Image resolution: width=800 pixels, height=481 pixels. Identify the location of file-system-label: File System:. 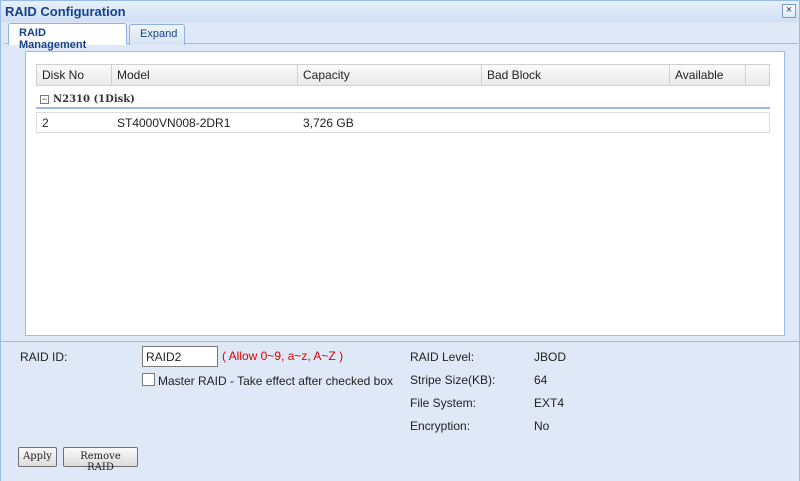
(443, 403).